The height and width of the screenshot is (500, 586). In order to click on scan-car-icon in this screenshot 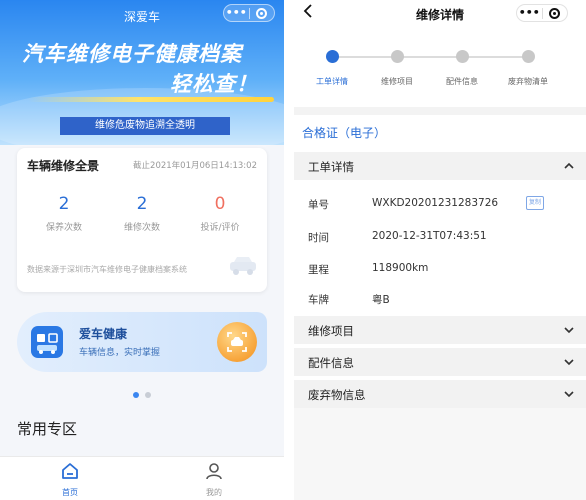, I will do `click(237, 342)`.